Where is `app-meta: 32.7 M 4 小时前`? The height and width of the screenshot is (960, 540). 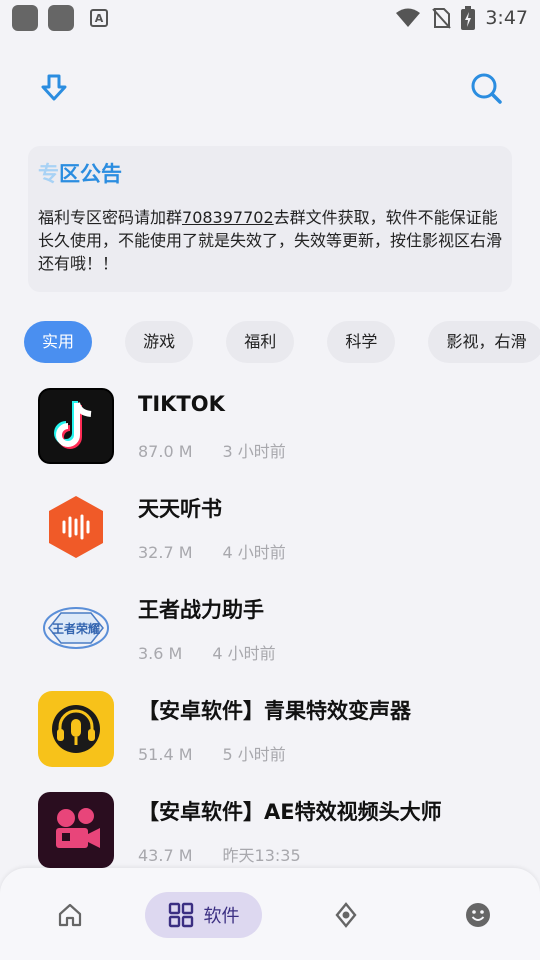 app-meta: 32.7 M 4 小时前 is located at coordinates (212, 551).